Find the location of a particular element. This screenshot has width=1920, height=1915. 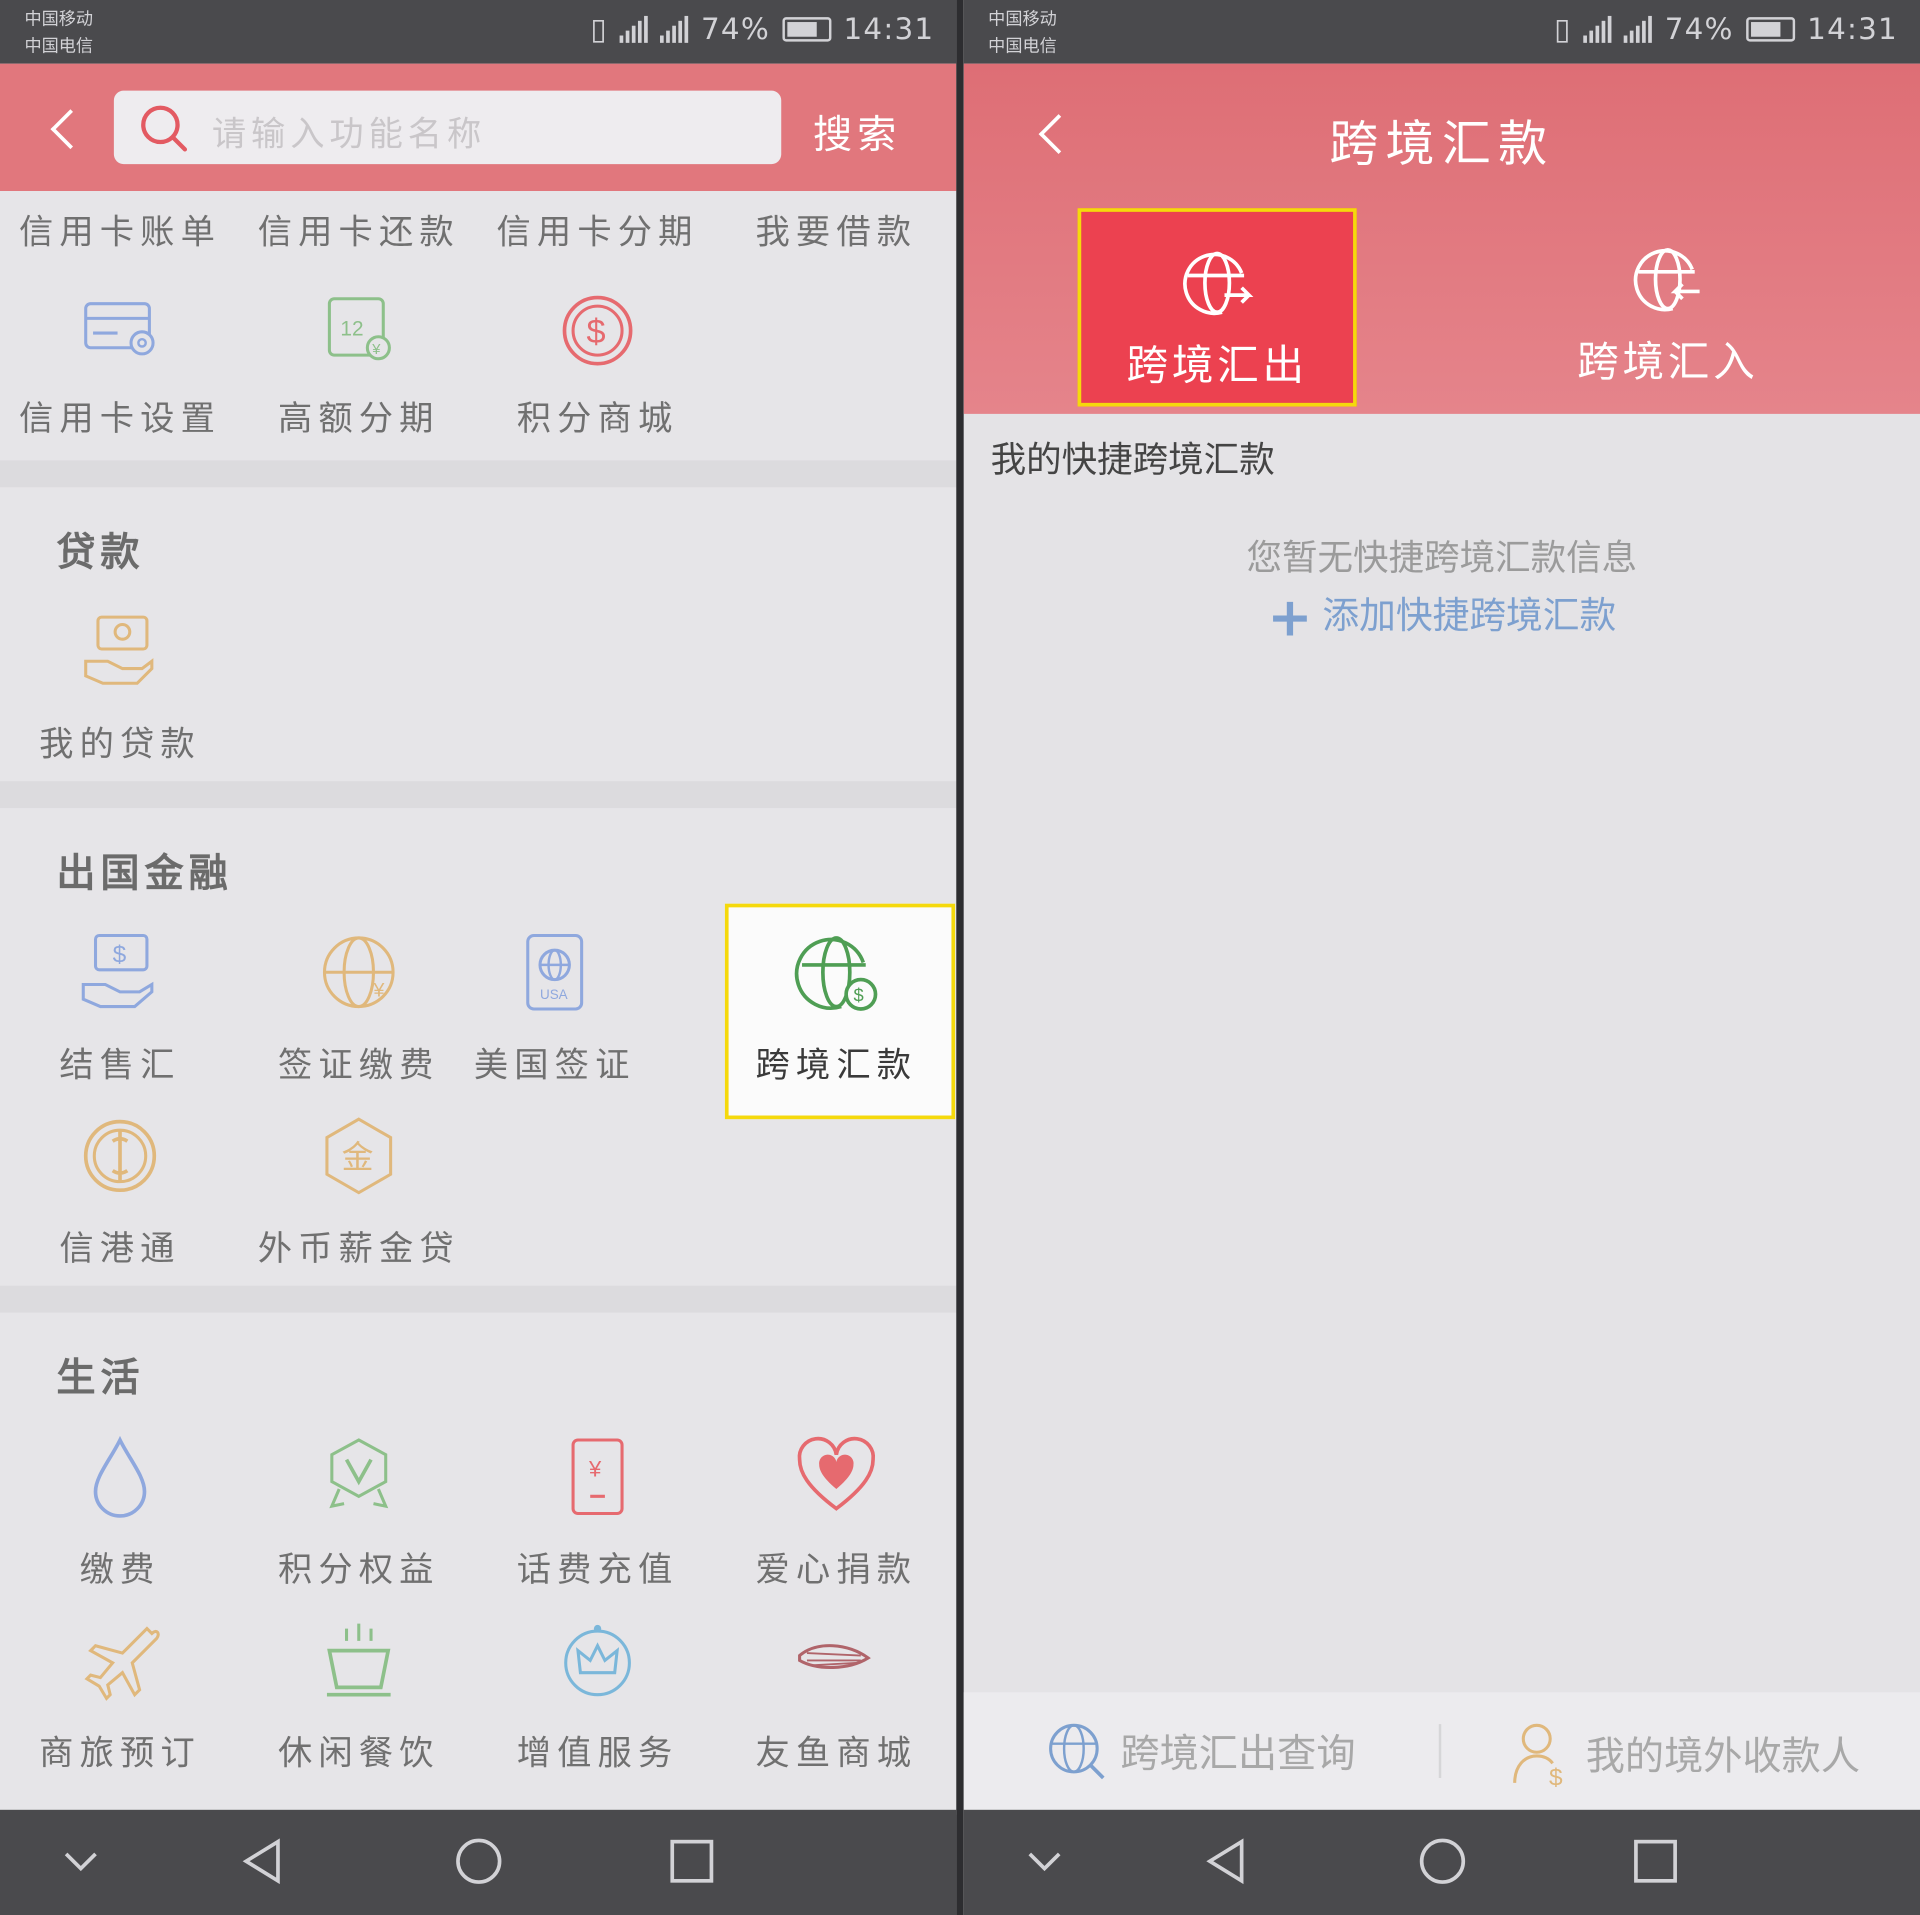

outward-query-button: 跨境汇出查询 is located at coordinates (1200, 1751).